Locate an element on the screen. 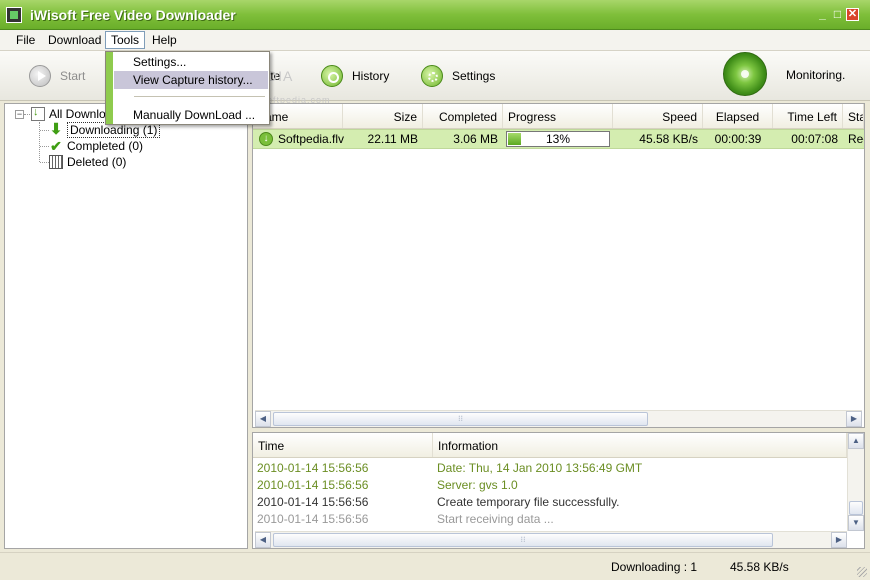 Image resolution: width=870 pixels, height=580 pixels. column-progress: Progress is located at coordinates (558, 116).